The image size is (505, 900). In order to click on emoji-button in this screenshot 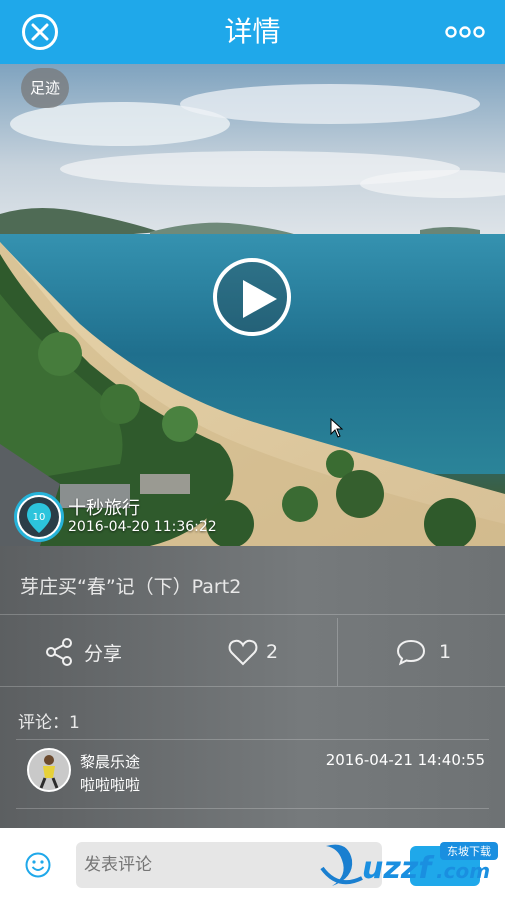, I will do `click(38, 865)`.